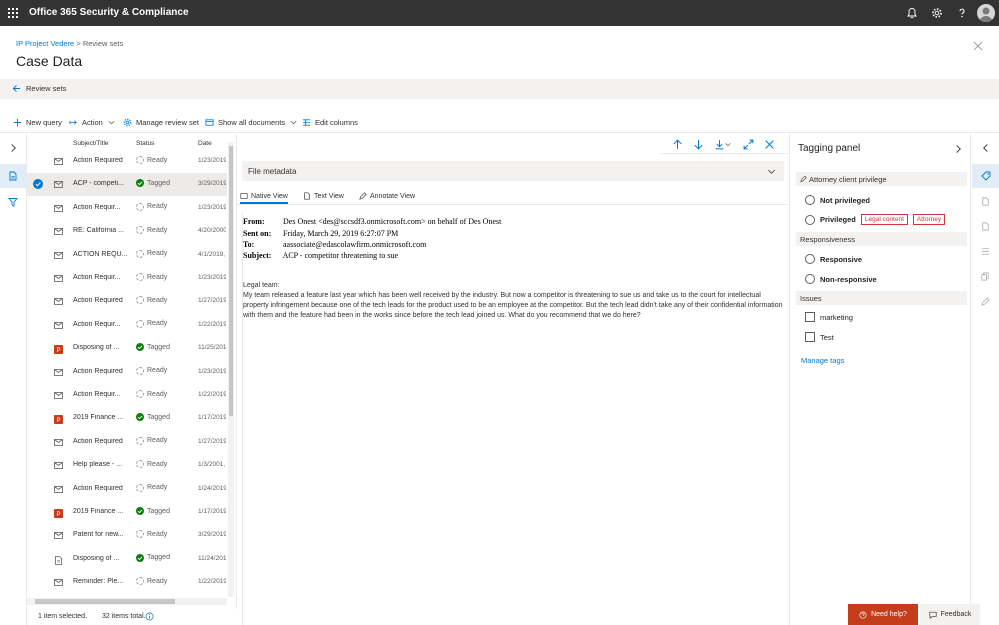 This screenshot has height=625, width=999. What do you see at coordinates (985, 301) in the screenshot?
I see `edit-icon` at bounding box center [985, 301].